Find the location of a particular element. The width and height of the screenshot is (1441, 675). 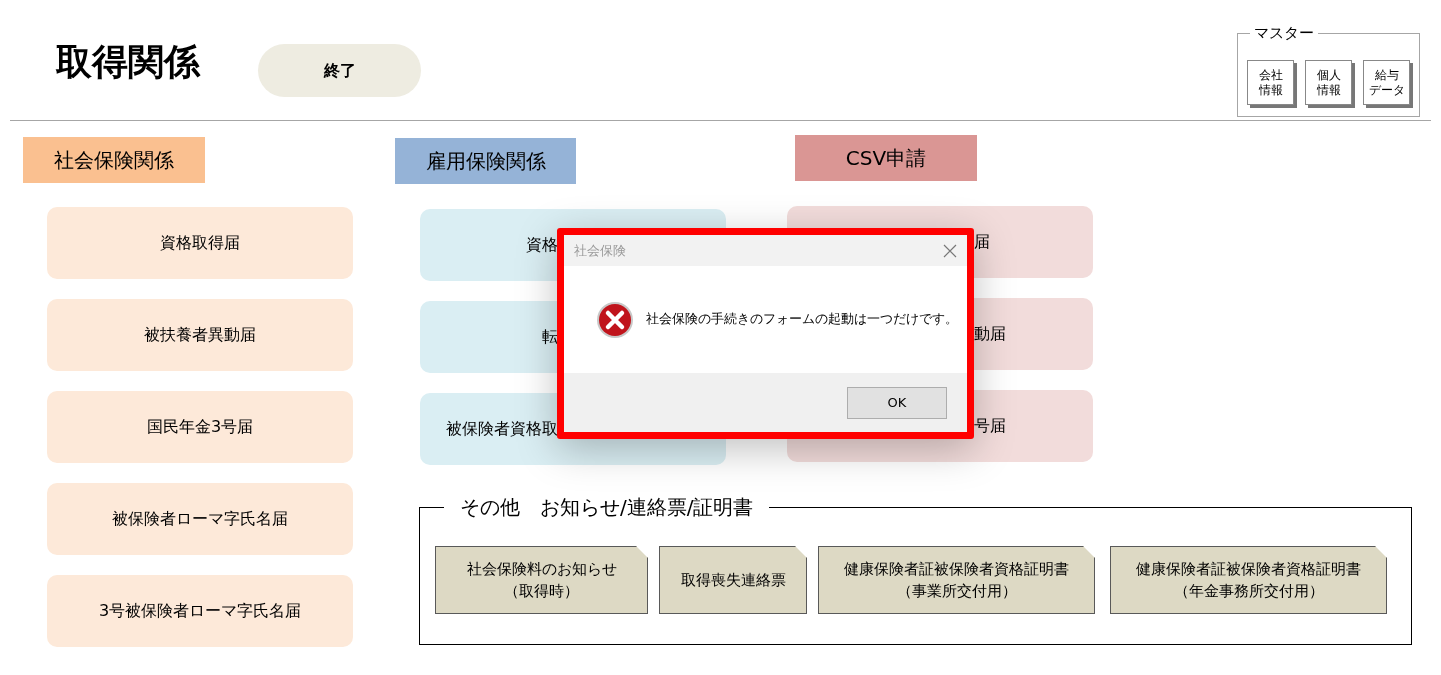

master-label: マスター is located at coordinates (1284, 33).